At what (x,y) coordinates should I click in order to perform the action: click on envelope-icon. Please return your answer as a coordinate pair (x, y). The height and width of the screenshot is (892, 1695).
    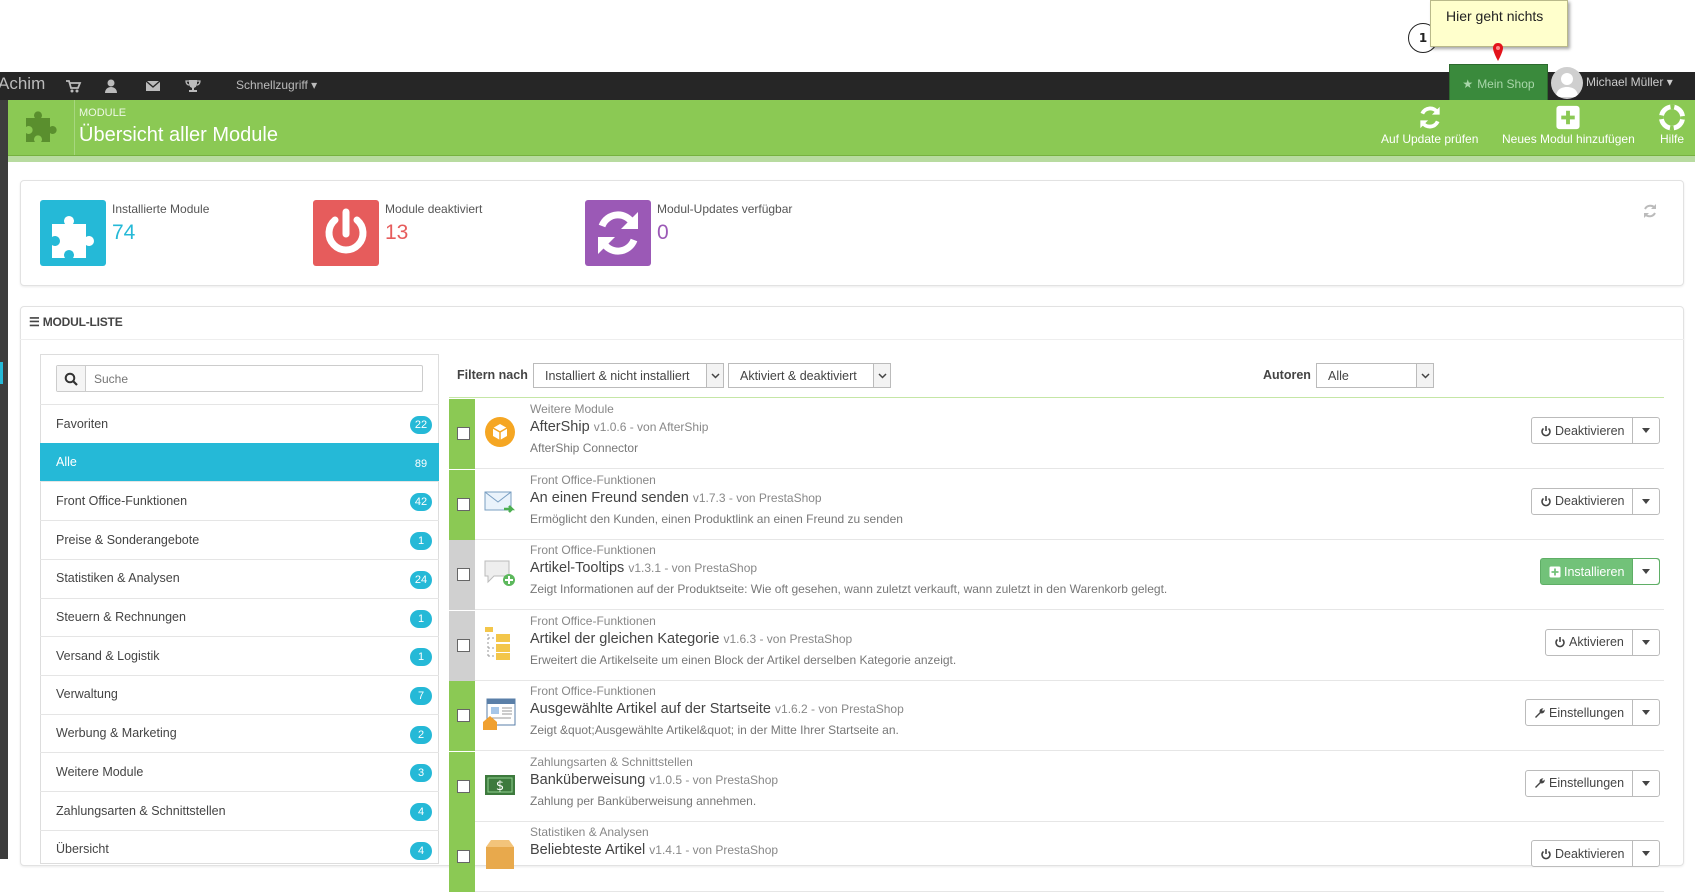
    Looking at the image, I should click on (153, 86).